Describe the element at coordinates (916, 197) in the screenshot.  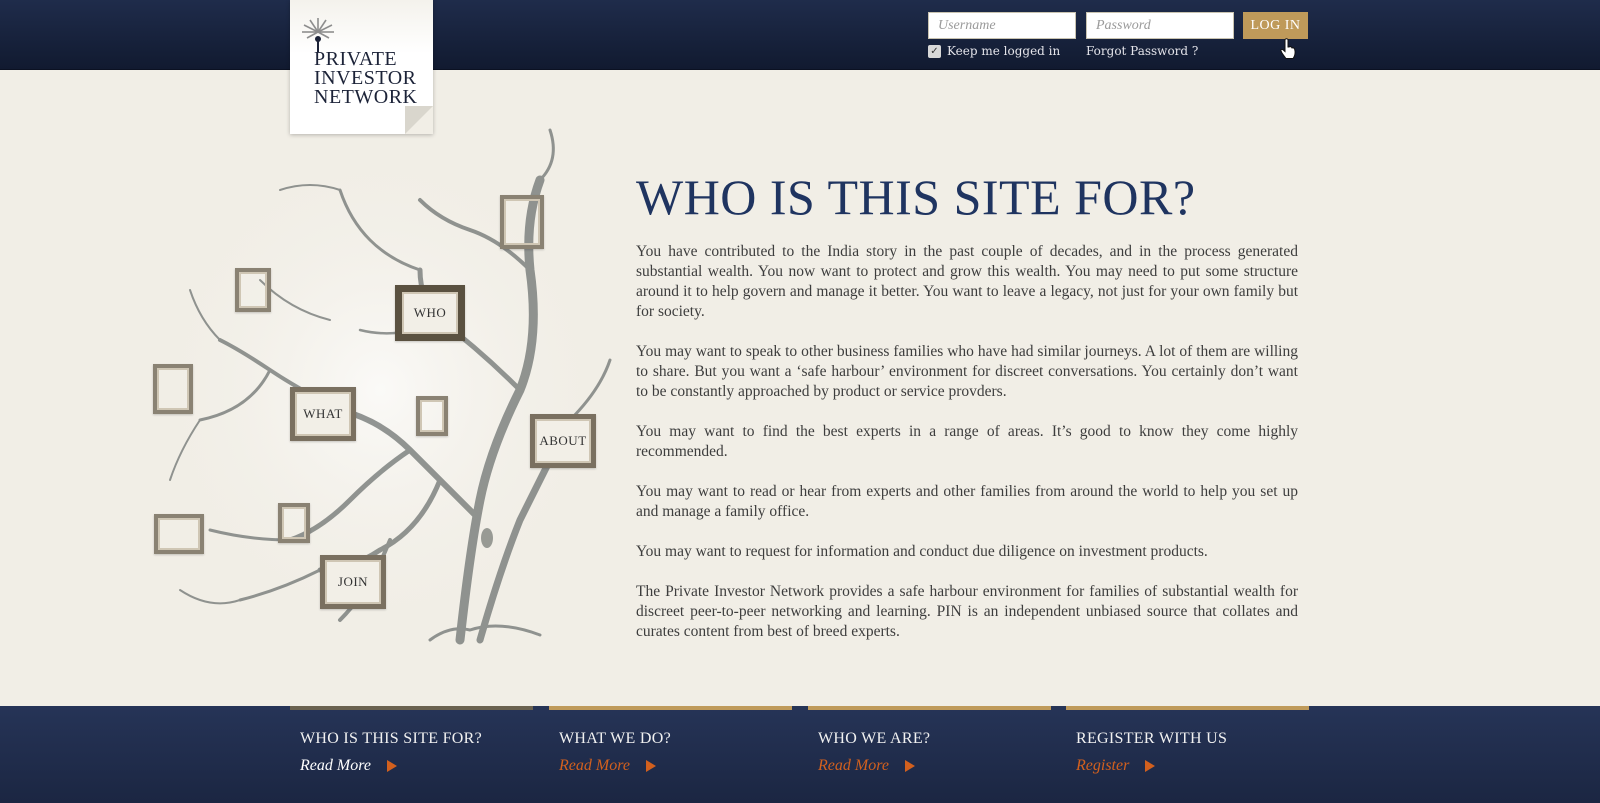
I see `page-title: WHO IS THIS SITE FOR?` at that location.